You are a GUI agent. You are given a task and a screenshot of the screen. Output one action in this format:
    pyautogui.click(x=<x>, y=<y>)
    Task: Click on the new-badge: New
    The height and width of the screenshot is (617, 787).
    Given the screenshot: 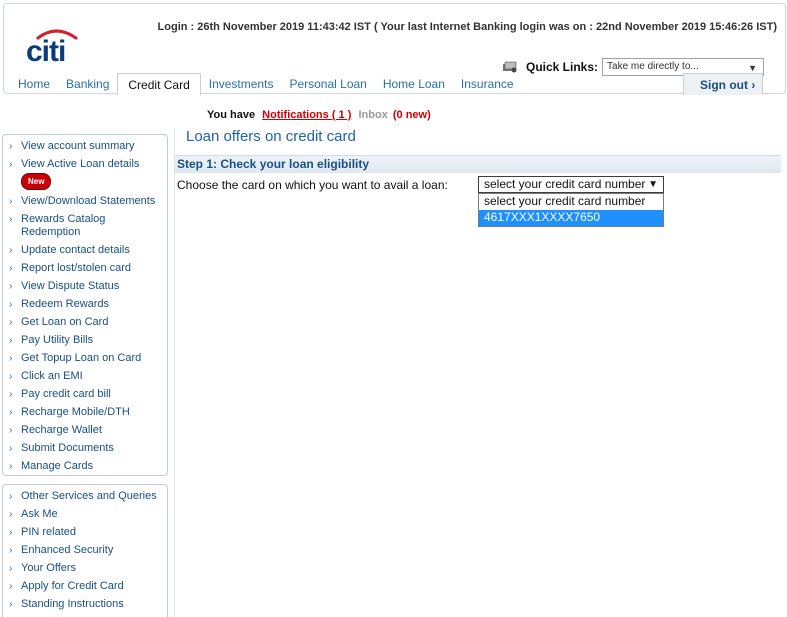 What is the action you would take?
    pyautogui.click(x=36, y=181)
    